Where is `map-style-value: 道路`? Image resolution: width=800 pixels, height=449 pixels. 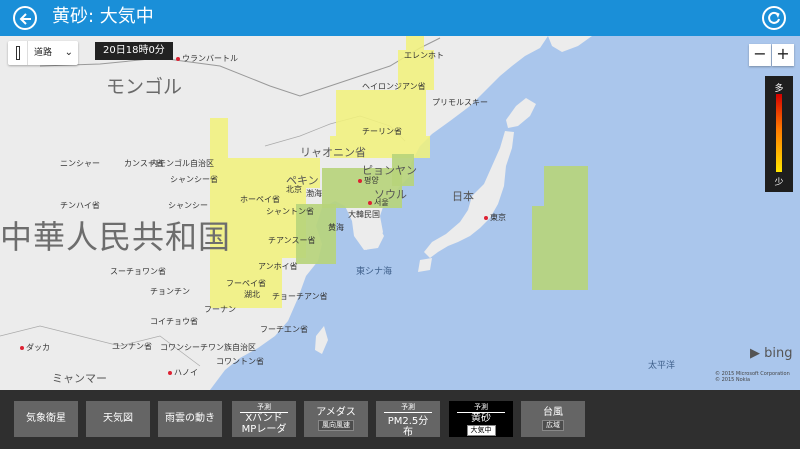 map-style-value: 道路 is located at coordinates (43, 53).